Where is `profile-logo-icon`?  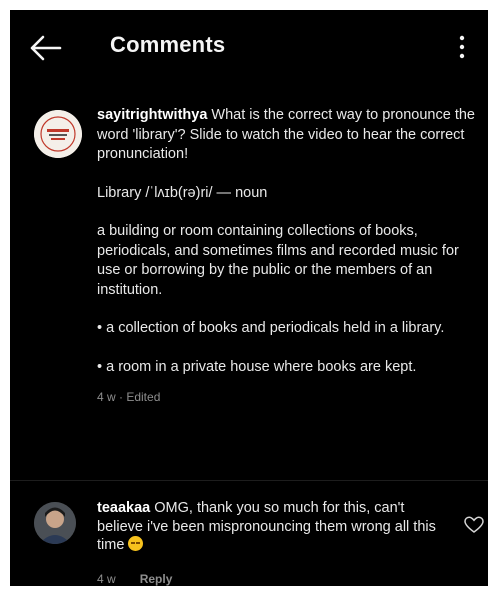
profile-logo-icon is located at coordinates (58, 134).